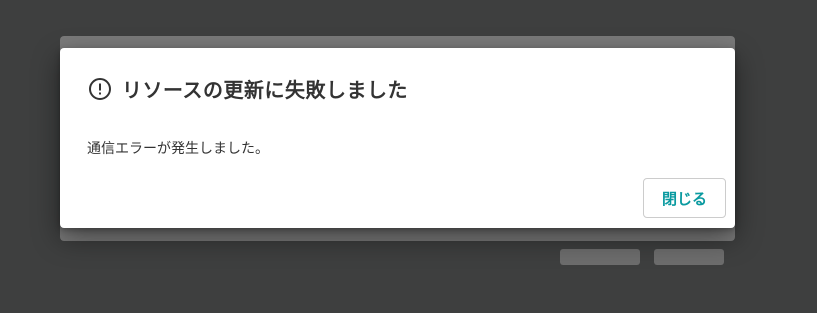 Image resolution: width=817 pixels, height=313 pixels. What do you see at coordinates (265, 90) in the screenshot?
I see `dialog-title: リソースの更新に失敗しました` at bounding box center [265, 90].